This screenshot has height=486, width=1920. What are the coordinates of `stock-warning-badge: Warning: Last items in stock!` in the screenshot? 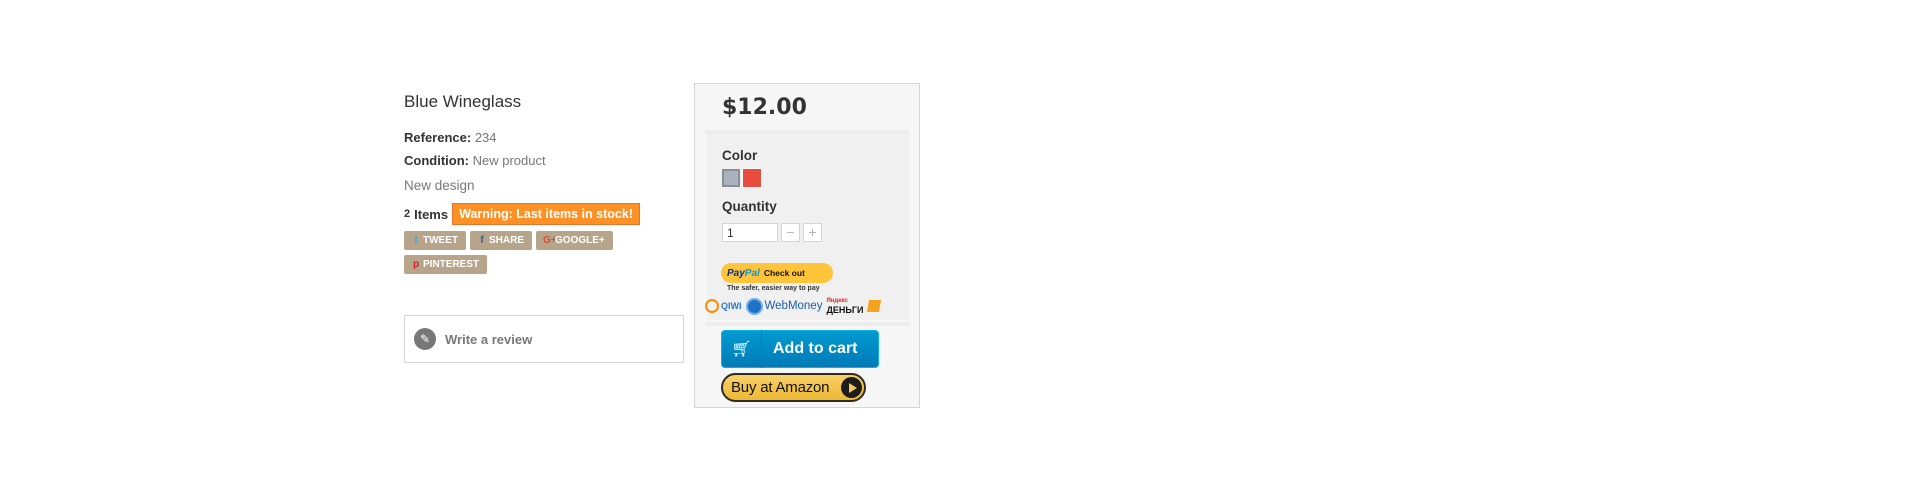 It's located at (546, 214).